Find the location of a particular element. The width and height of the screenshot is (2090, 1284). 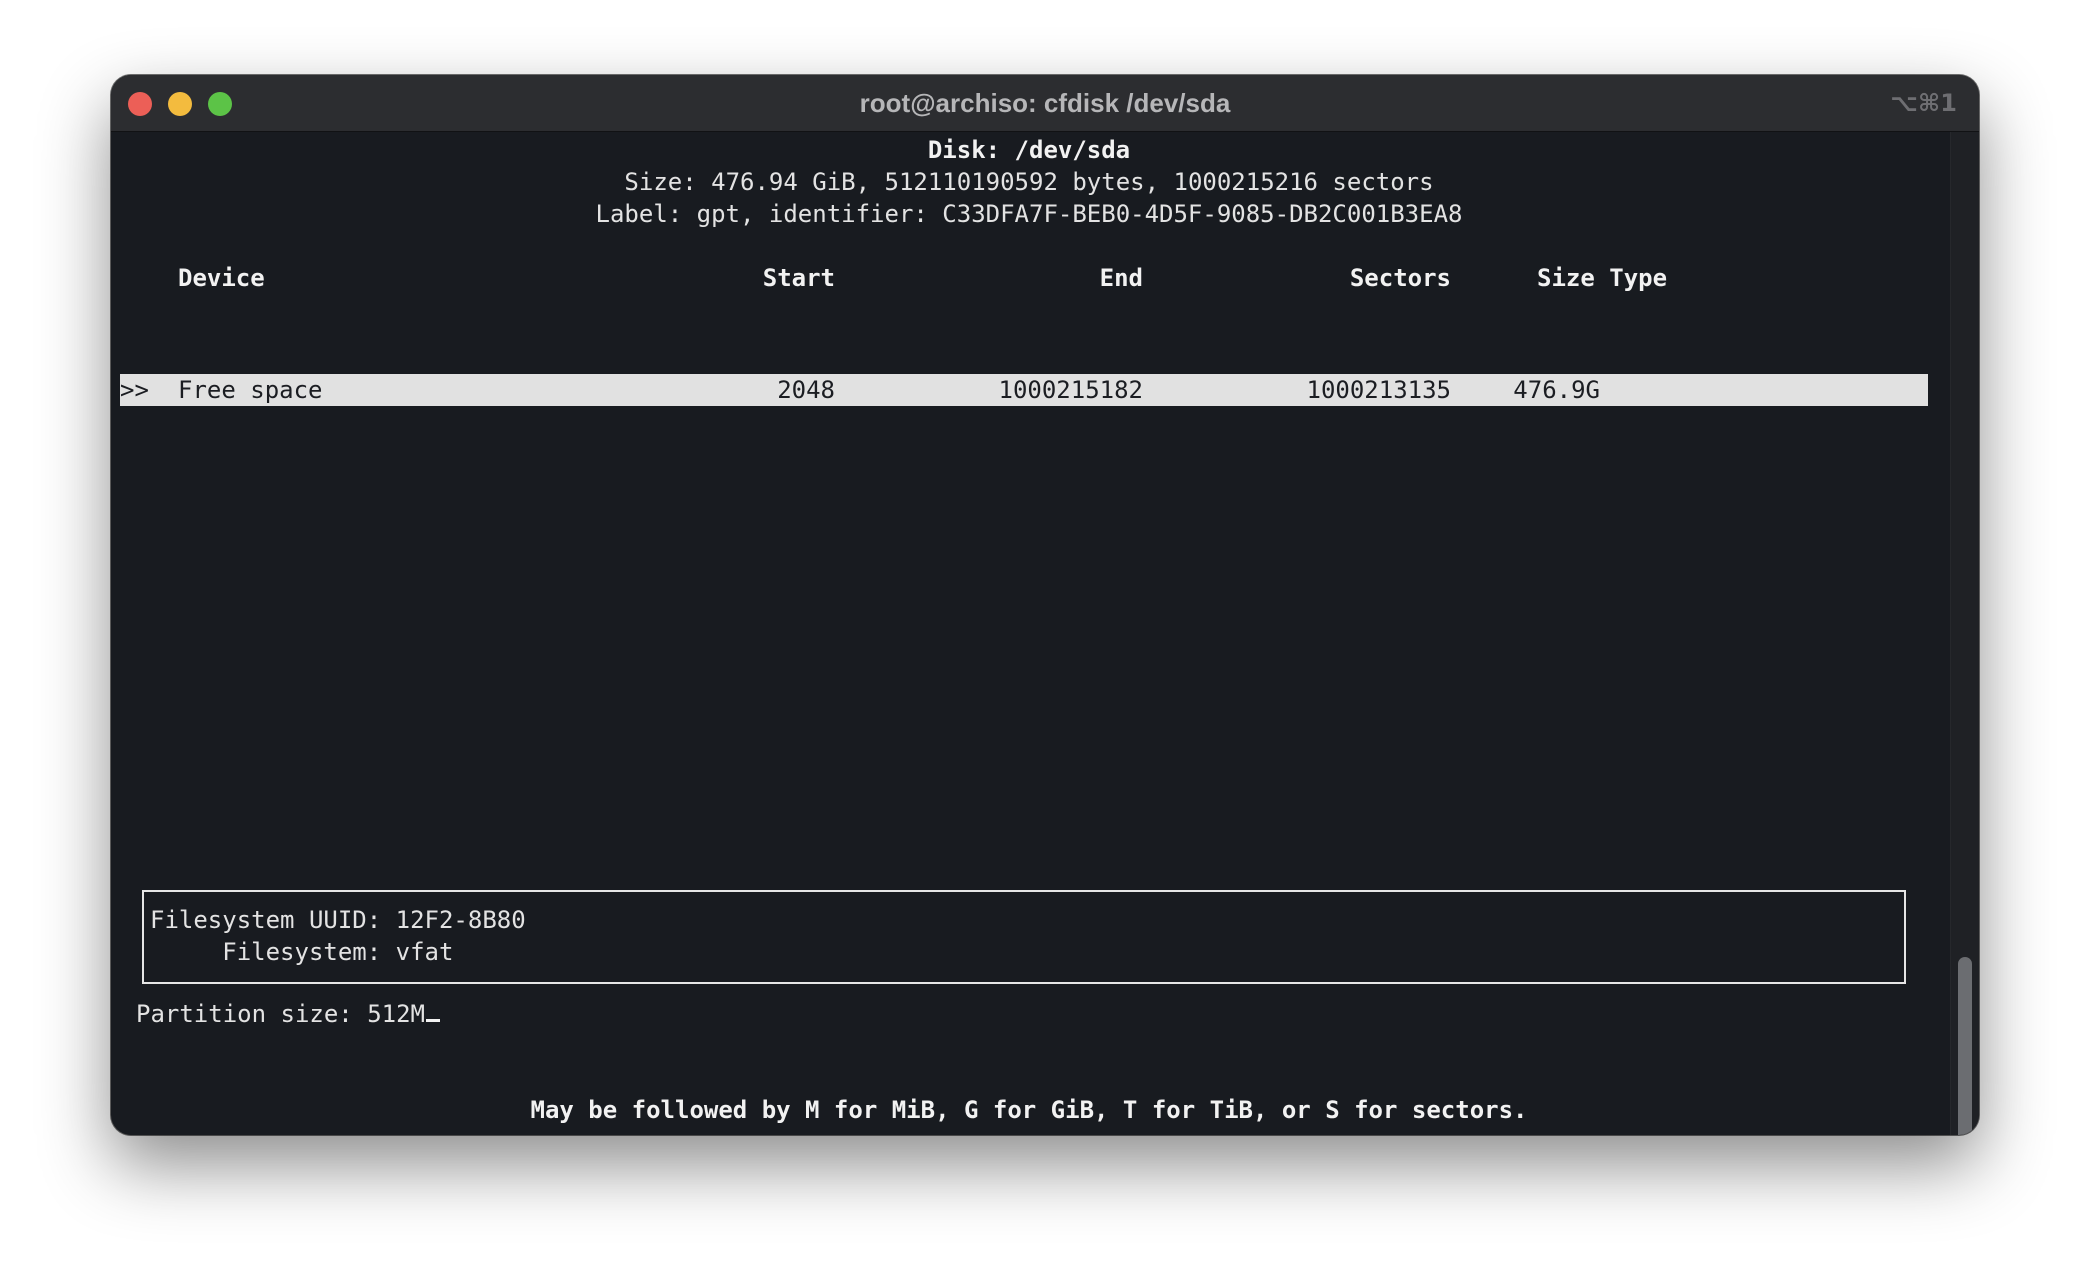

title-bar: root@archiso: cfdisk /dev/sda ⌥⌘1 is located at coordinates (1045, 103).